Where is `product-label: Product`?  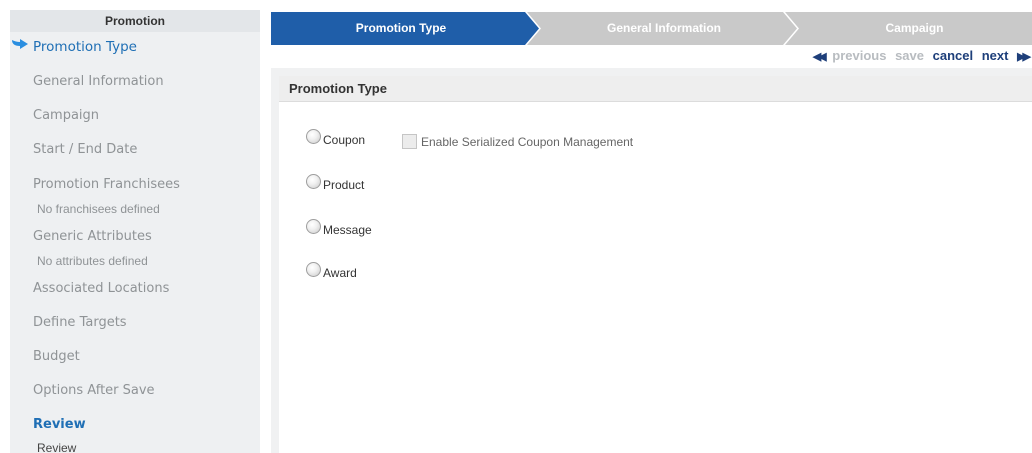 product-label: Product is located at coordinates (344, 185).